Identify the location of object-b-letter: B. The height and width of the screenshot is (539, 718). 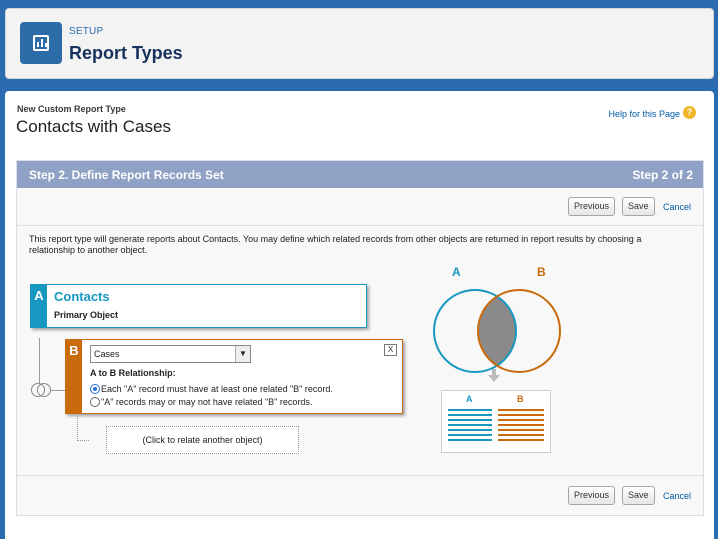
(74, 376).